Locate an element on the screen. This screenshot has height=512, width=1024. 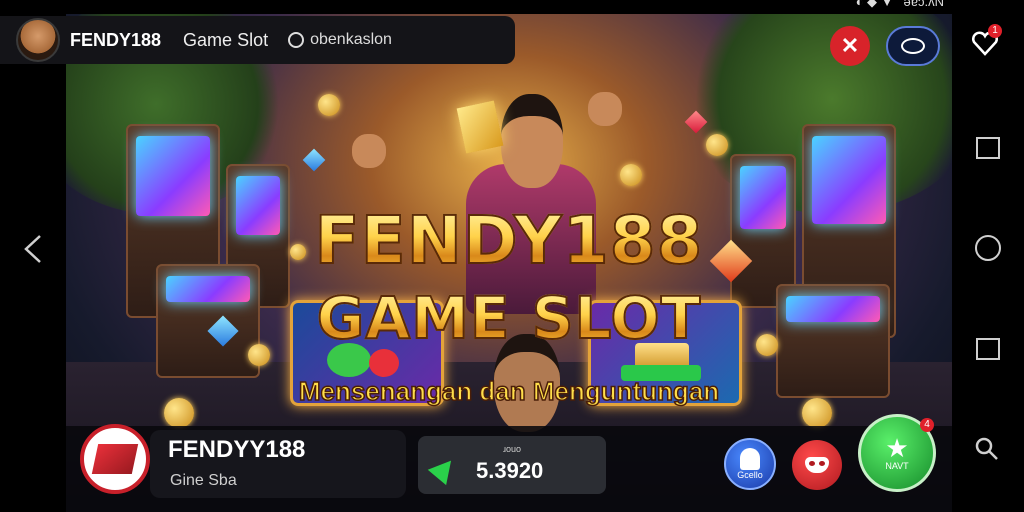
green-button-badge: 4 is located at coordinates (927, 425).